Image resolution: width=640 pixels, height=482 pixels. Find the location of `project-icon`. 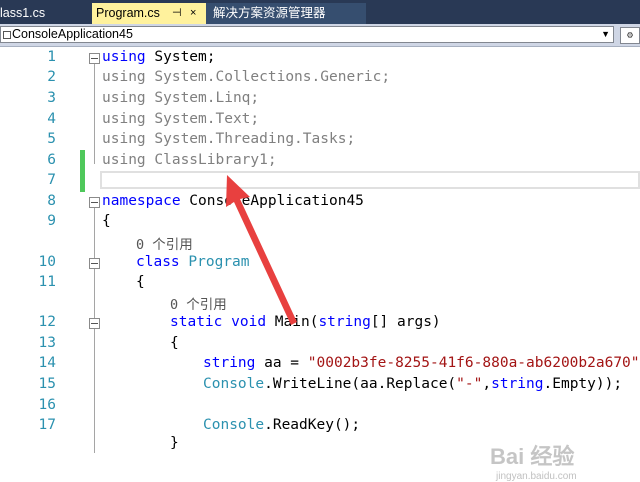

project-icon is located at coordinates (7, 35).